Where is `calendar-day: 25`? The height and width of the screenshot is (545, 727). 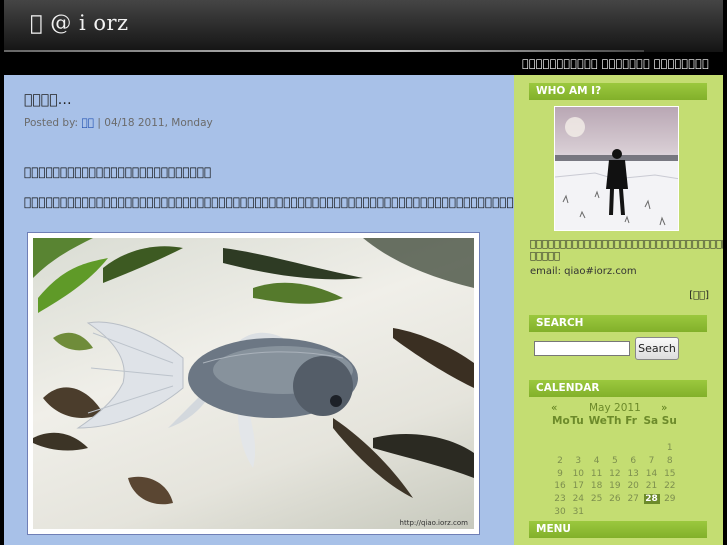 calendar-day: 25 is located at coordinates (597, 499).